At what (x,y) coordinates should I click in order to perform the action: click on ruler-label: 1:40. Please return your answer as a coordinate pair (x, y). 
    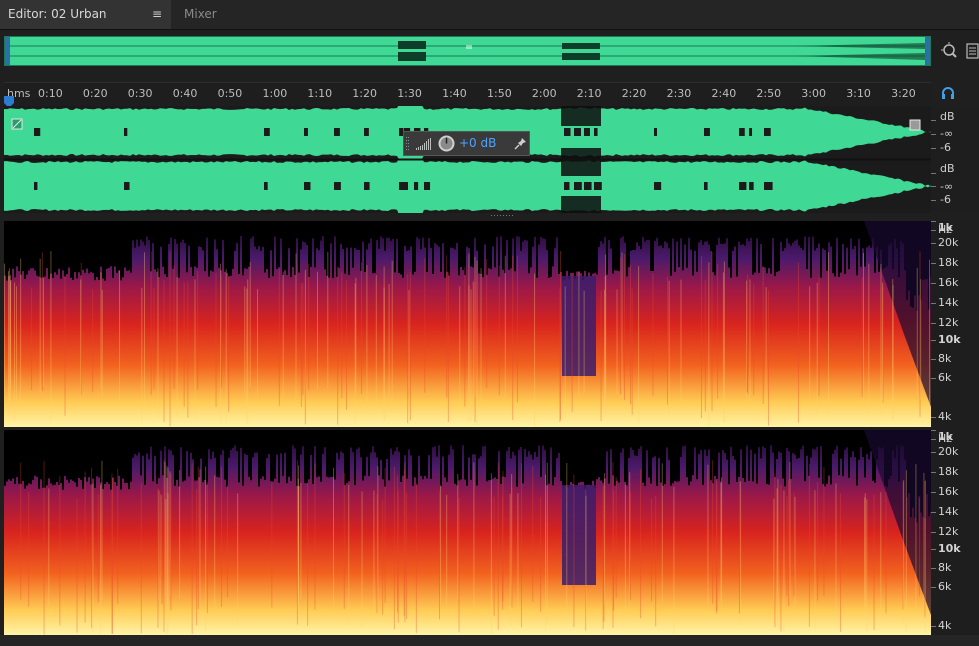
    Looking at the image, I should click on (454, 93).